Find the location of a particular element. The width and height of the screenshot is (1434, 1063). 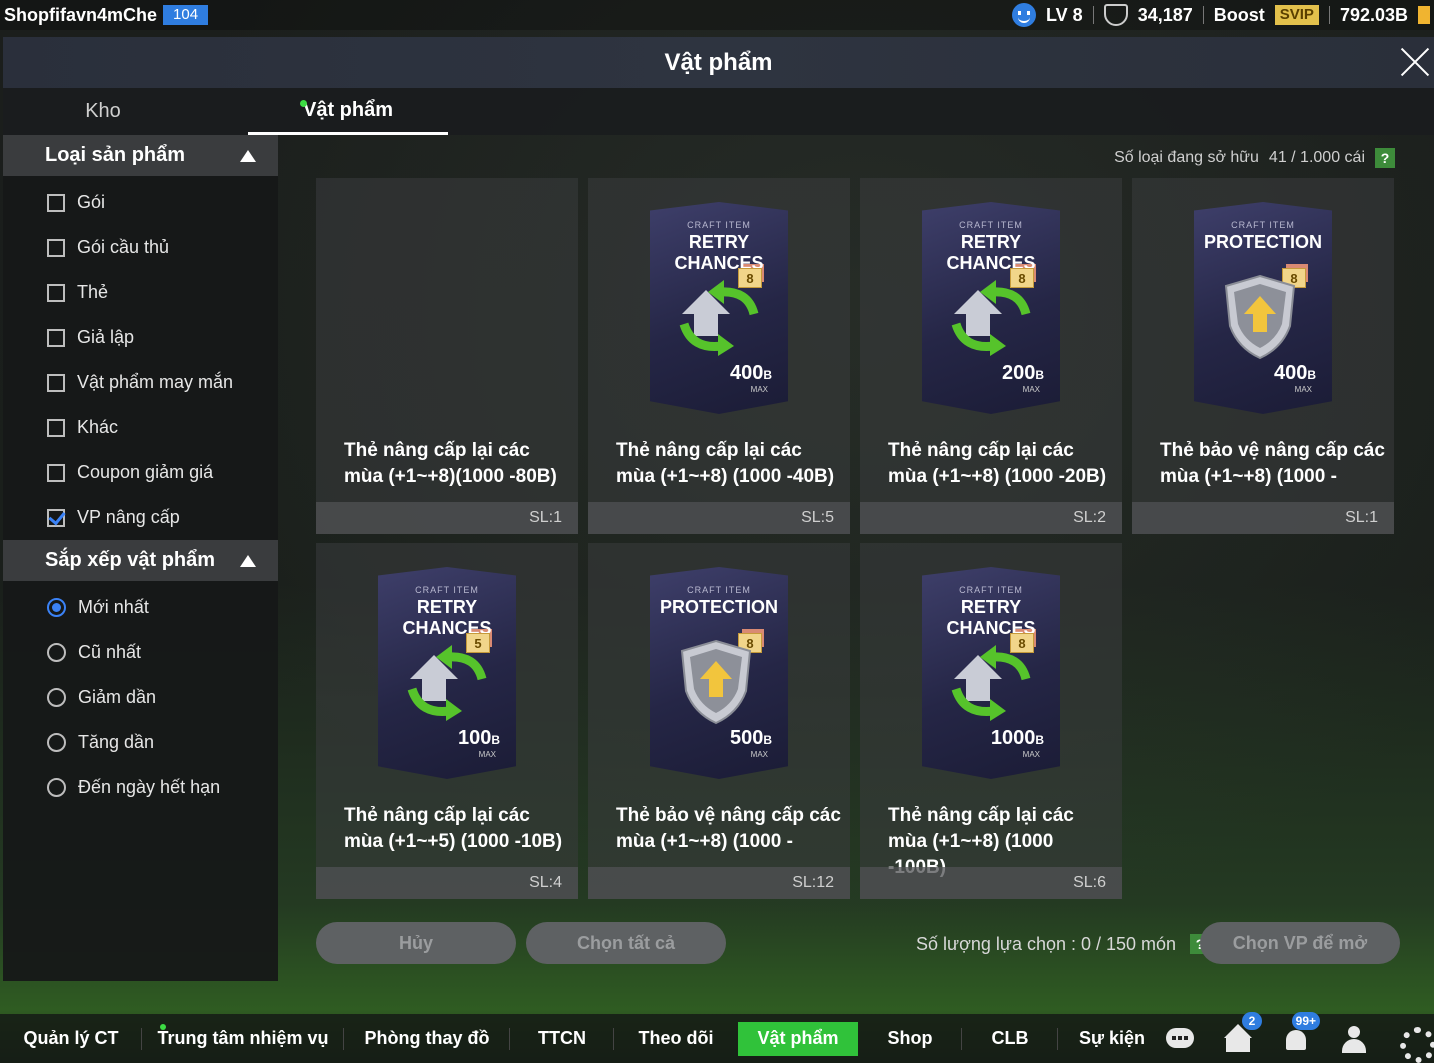

nav-shop: Shop is located at coordinates (910, 1038).